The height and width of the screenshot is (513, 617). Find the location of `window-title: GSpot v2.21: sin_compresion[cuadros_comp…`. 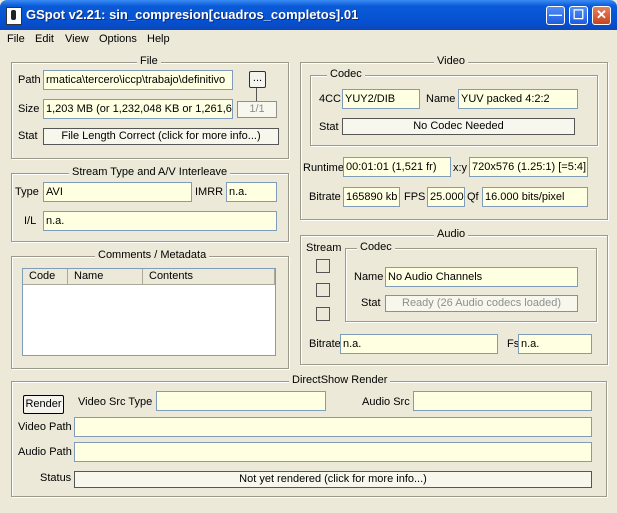

window-title: GSpot v2.21: sin_compresion[cuadros_comp… is located at coordinates (192, 14).